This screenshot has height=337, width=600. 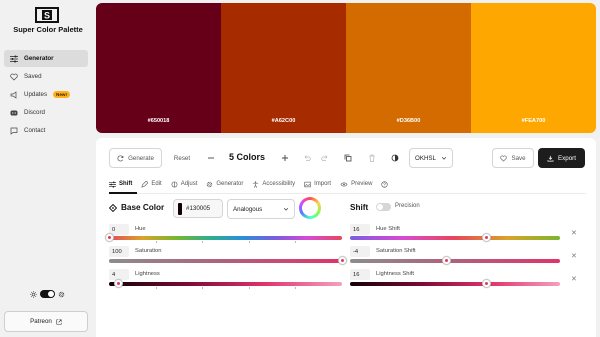 What do you see at coordinates (447, 260) in the screenshot?
I see `saturation-shift-slider-handle` at bounding box center [447, 260].